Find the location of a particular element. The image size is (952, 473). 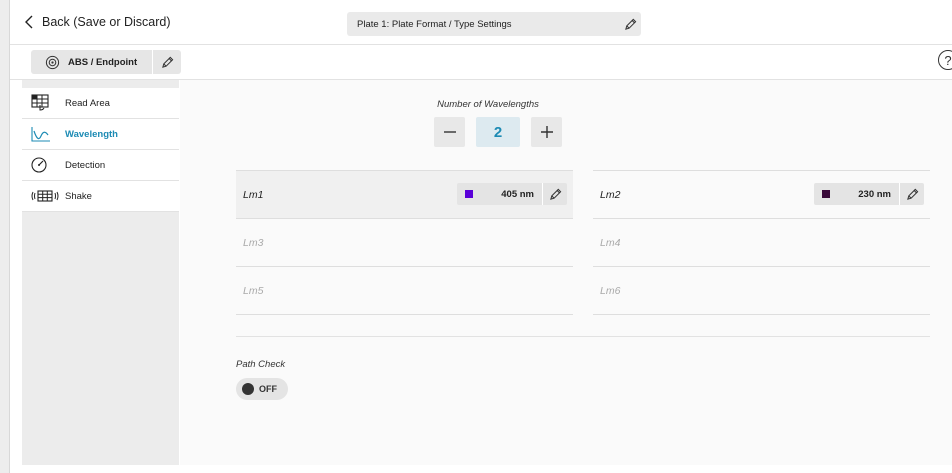

increment-button is located at coordinates (546, 132).